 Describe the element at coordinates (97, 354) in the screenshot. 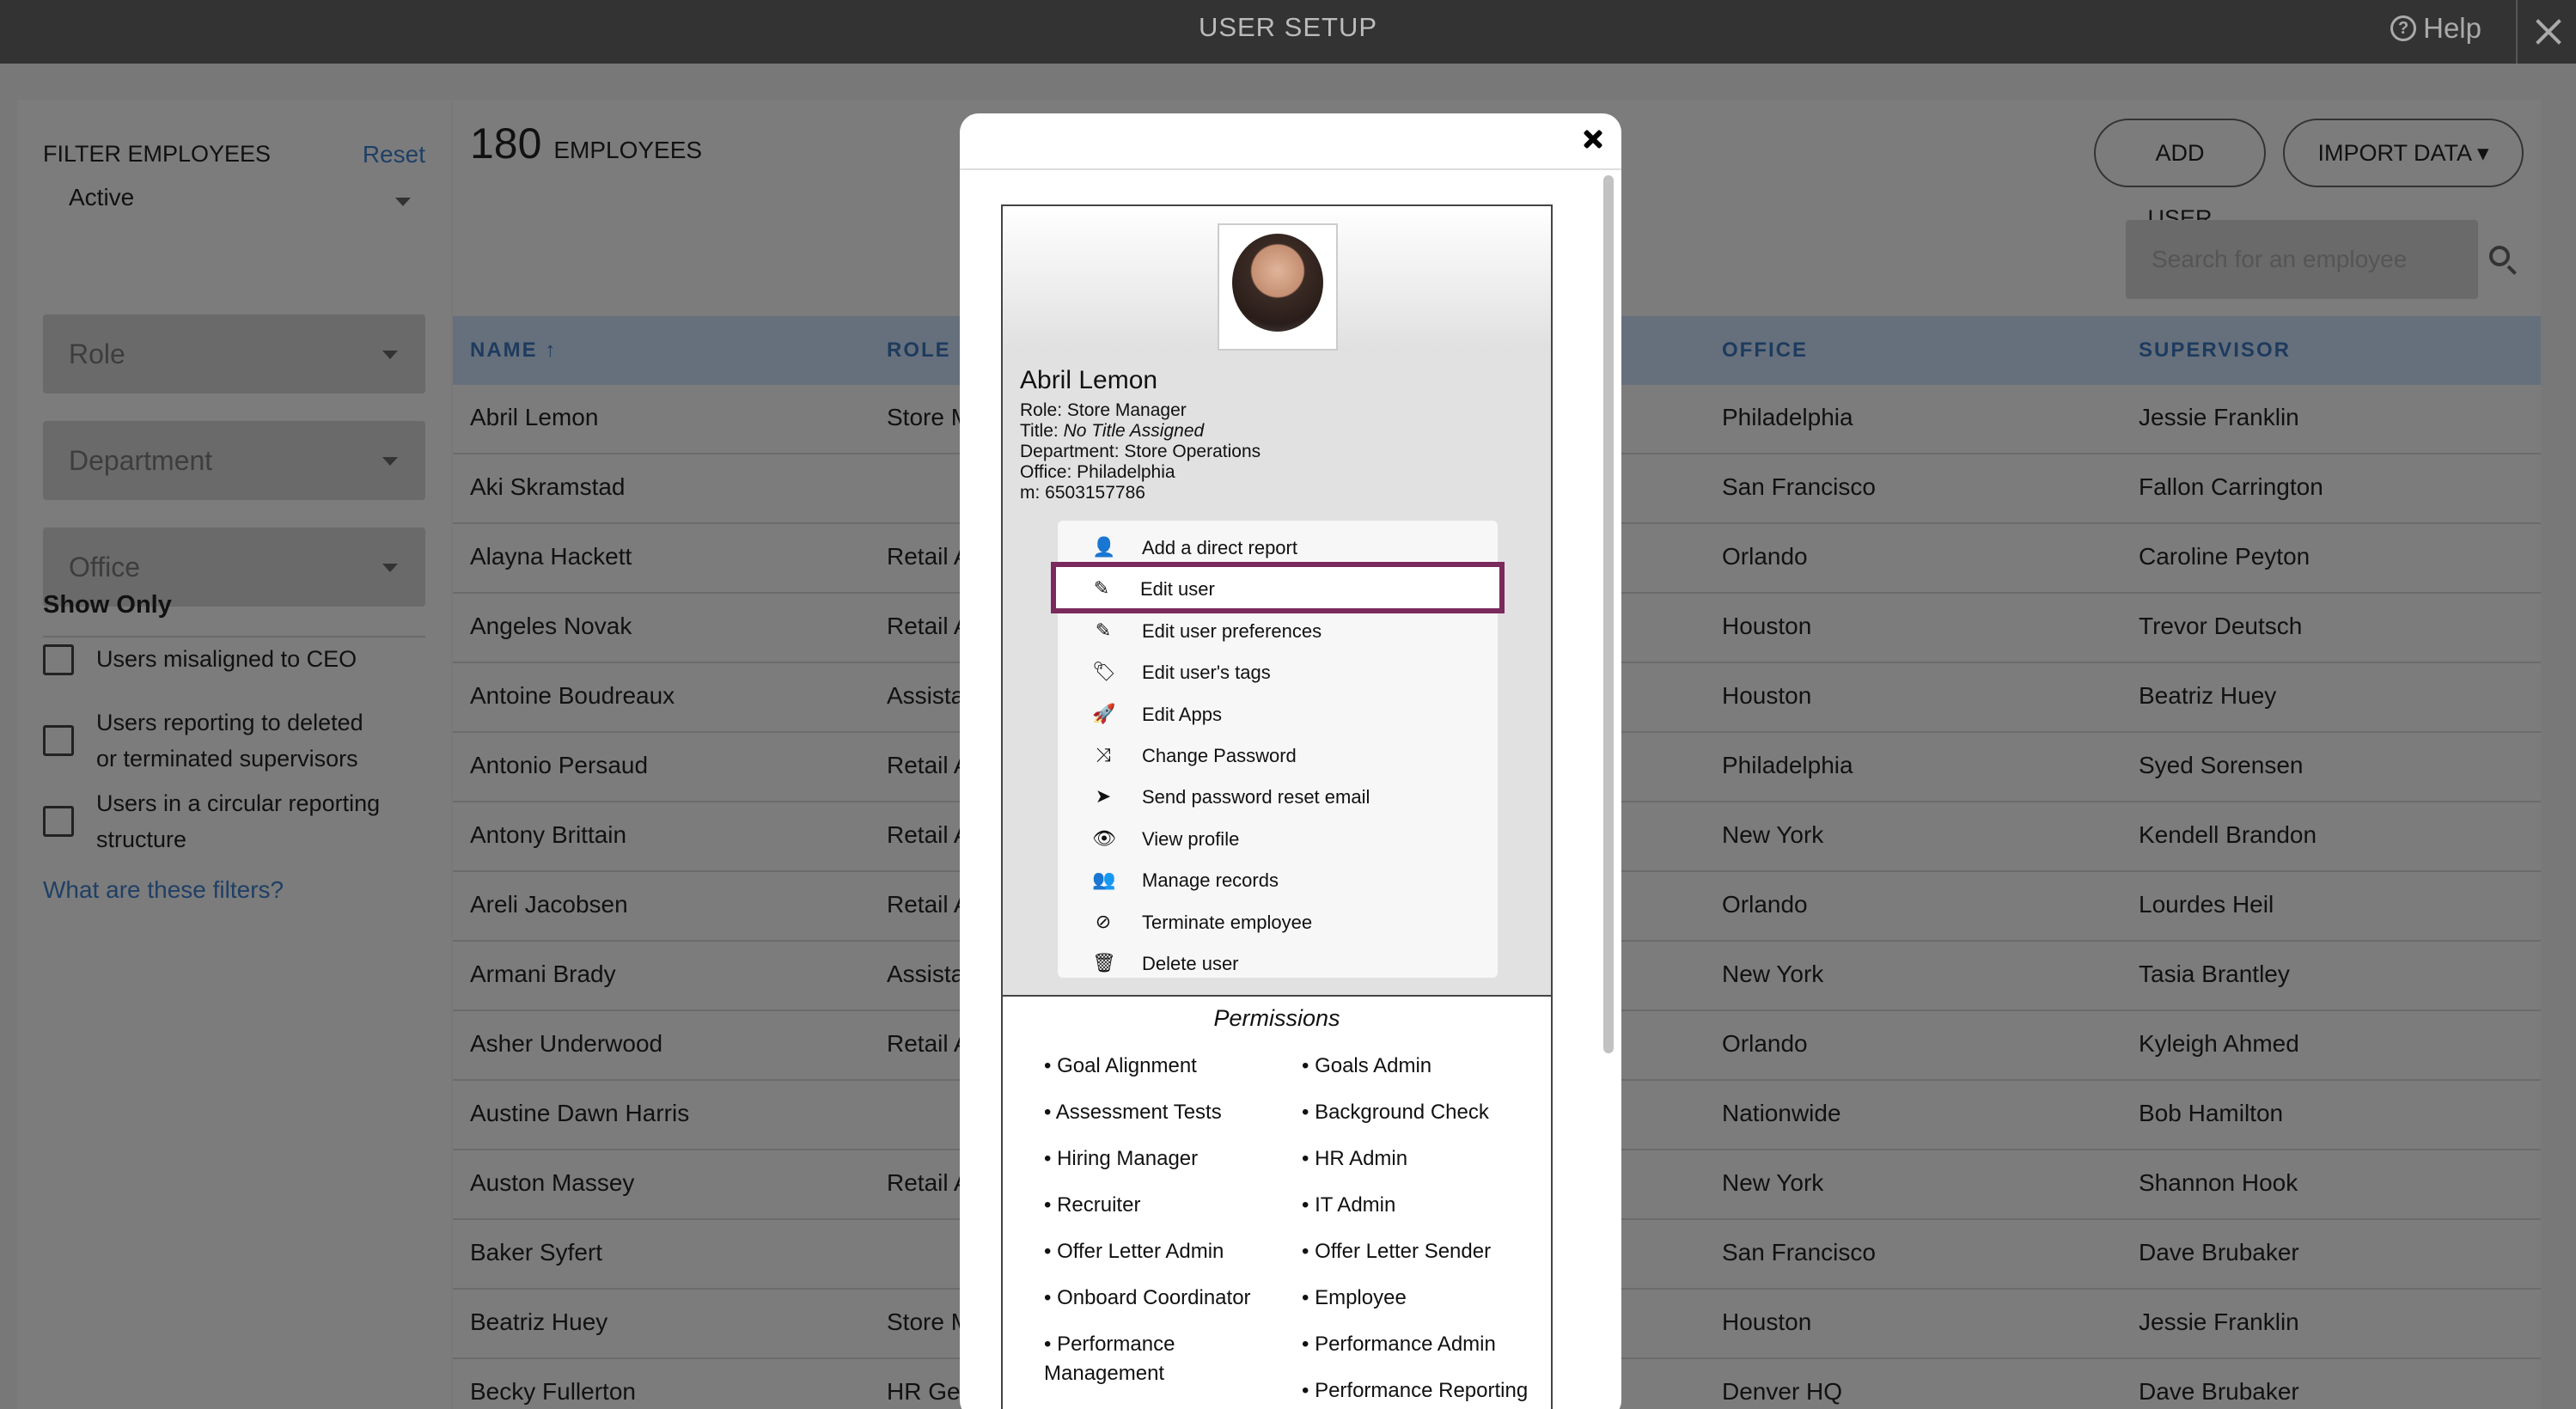

I see `role-placeholder: Role` at that location.